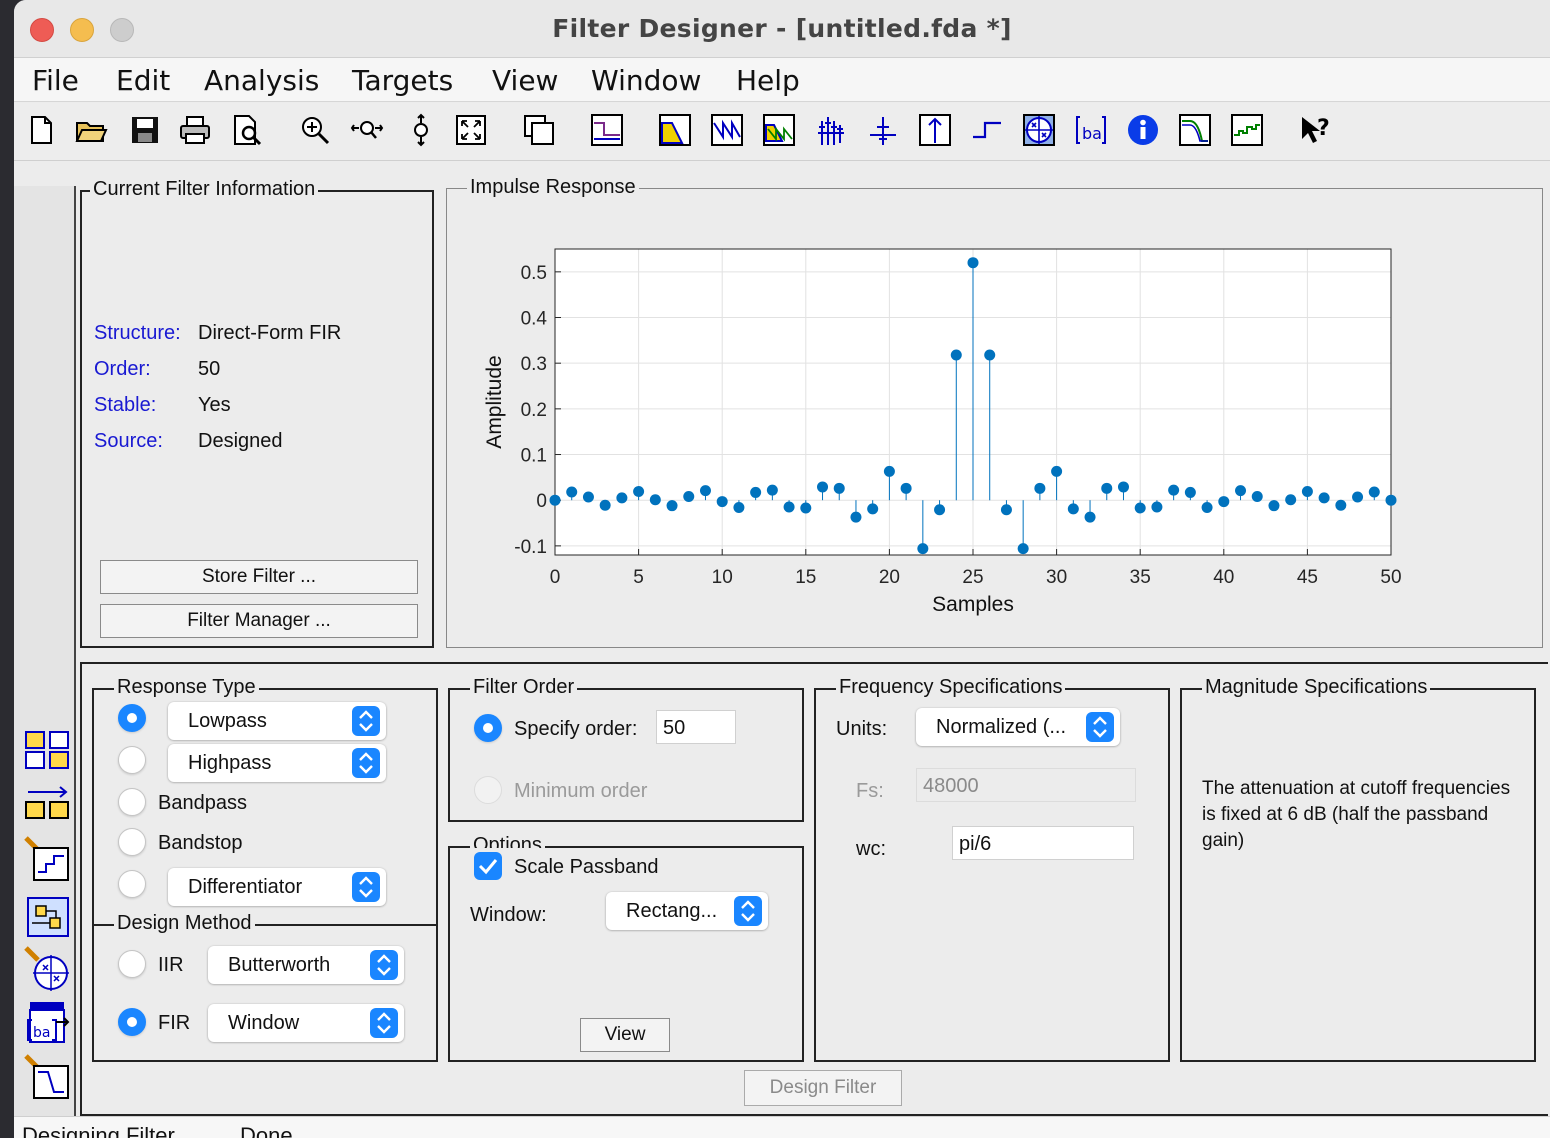 The image size is (1550, 1138). I want to click on full-view-icon, so click(471, 130).